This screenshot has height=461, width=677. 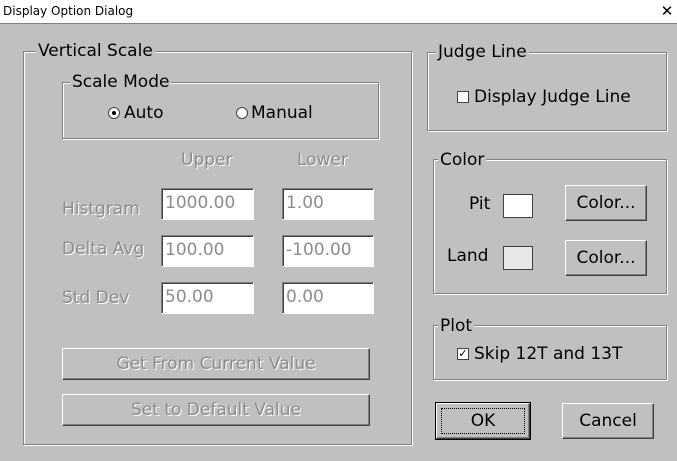 What do you see at coordinates (282, 113) in the screenshot?
I see `manual-radio-label: Manual` at bounding box center [282, 113].